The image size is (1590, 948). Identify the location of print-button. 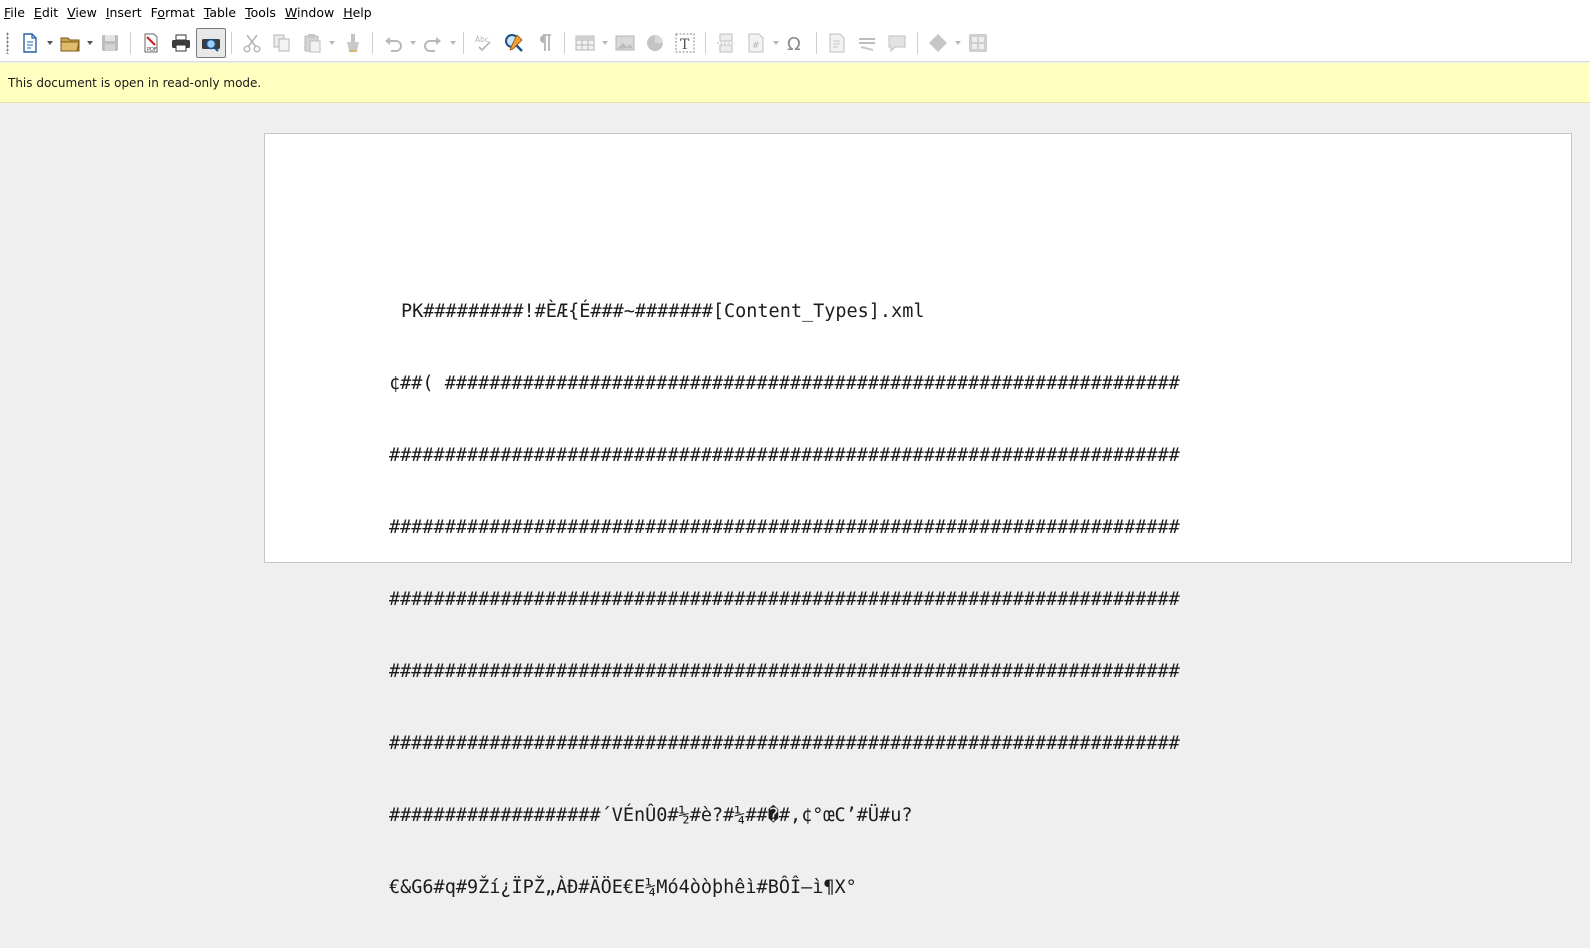
(181, 43).